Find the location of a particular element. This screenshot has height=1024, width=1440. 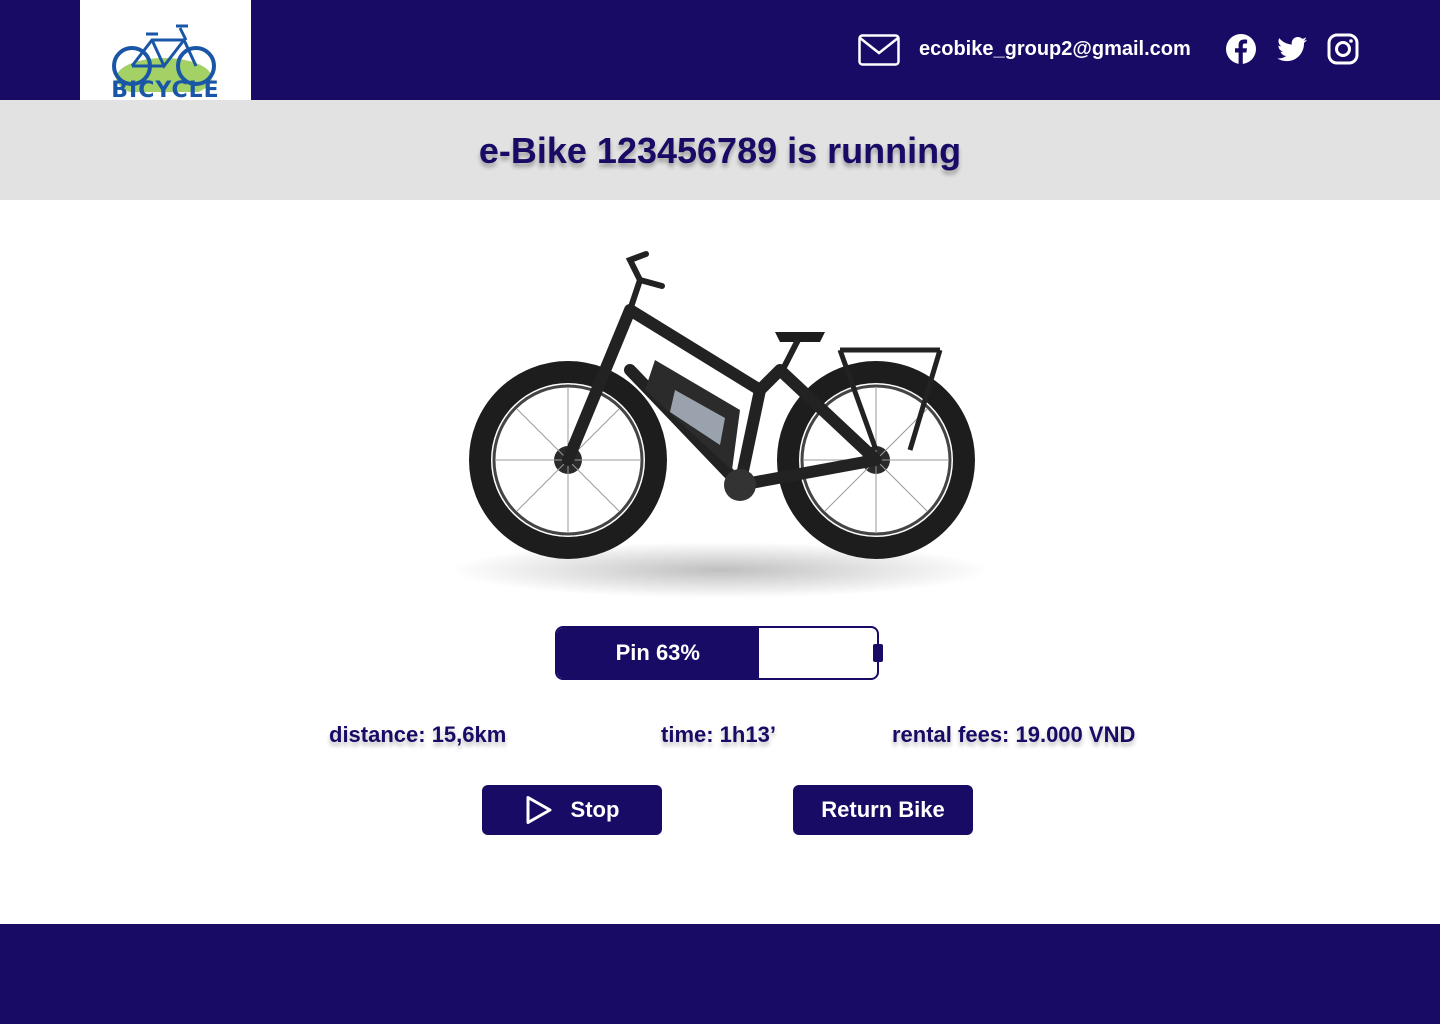

play-icon is located at coordinates (539, 810).